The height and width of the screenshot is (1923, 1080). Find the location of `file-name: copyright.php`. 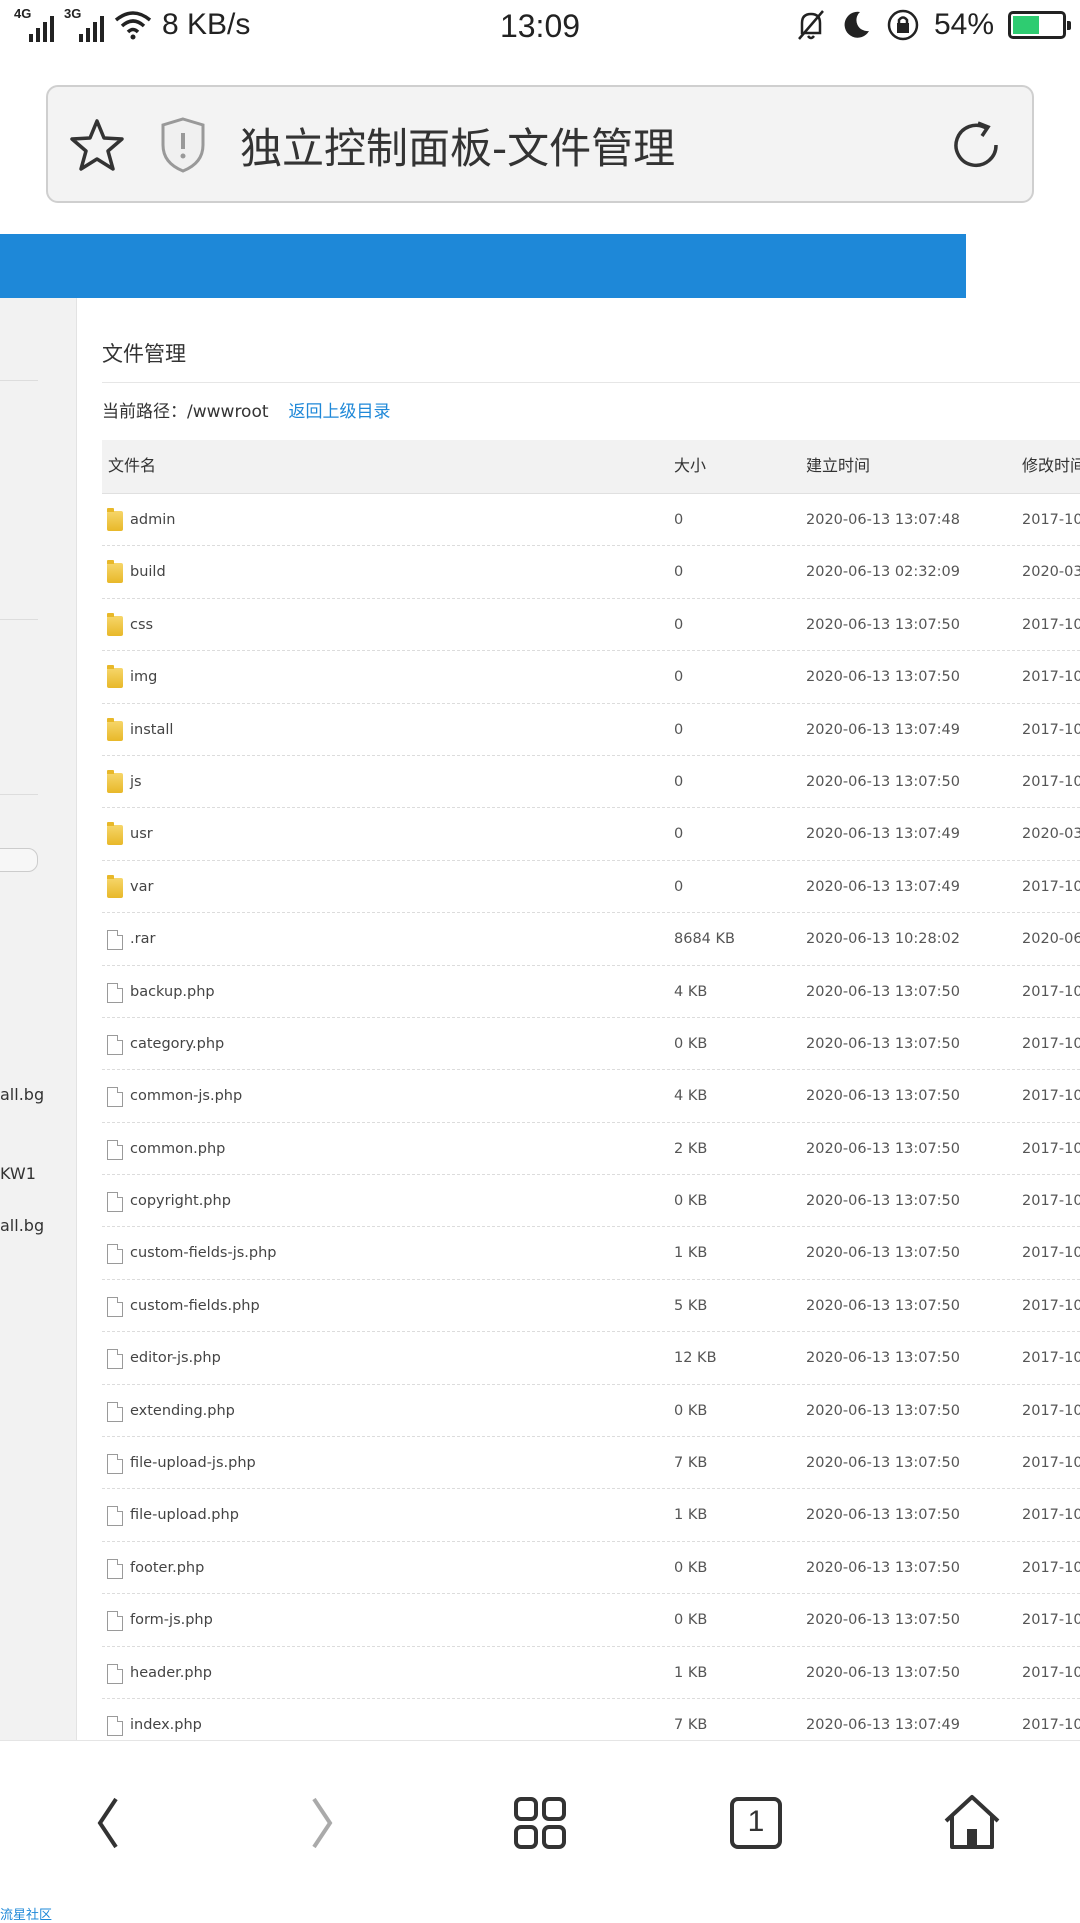

file-name: copyright.php is located at coordinates (180, 1201).